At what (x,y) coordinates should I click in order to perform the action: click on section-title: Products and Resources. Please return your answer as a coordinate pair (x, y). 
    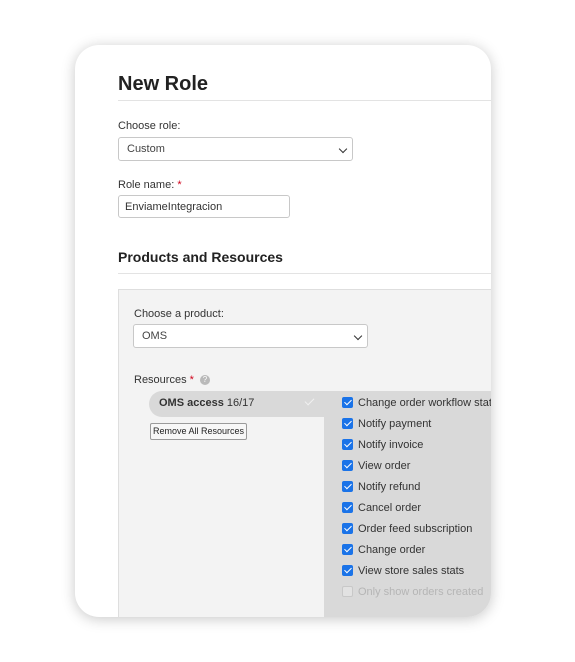
    Looking at the image, I should click on (200, 257).